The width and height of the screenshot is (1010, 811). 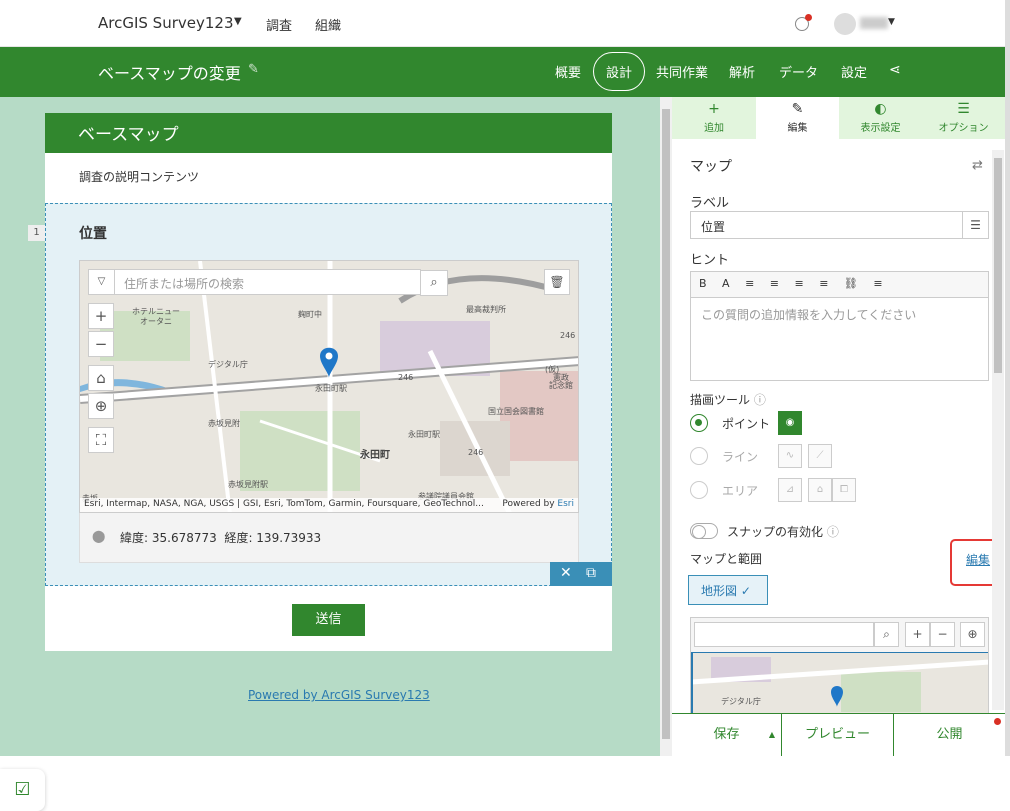 What do you see at coordinates (711, 167) in the screenshot?
I see `section-title: マップ` at bounding box center [711, 167].